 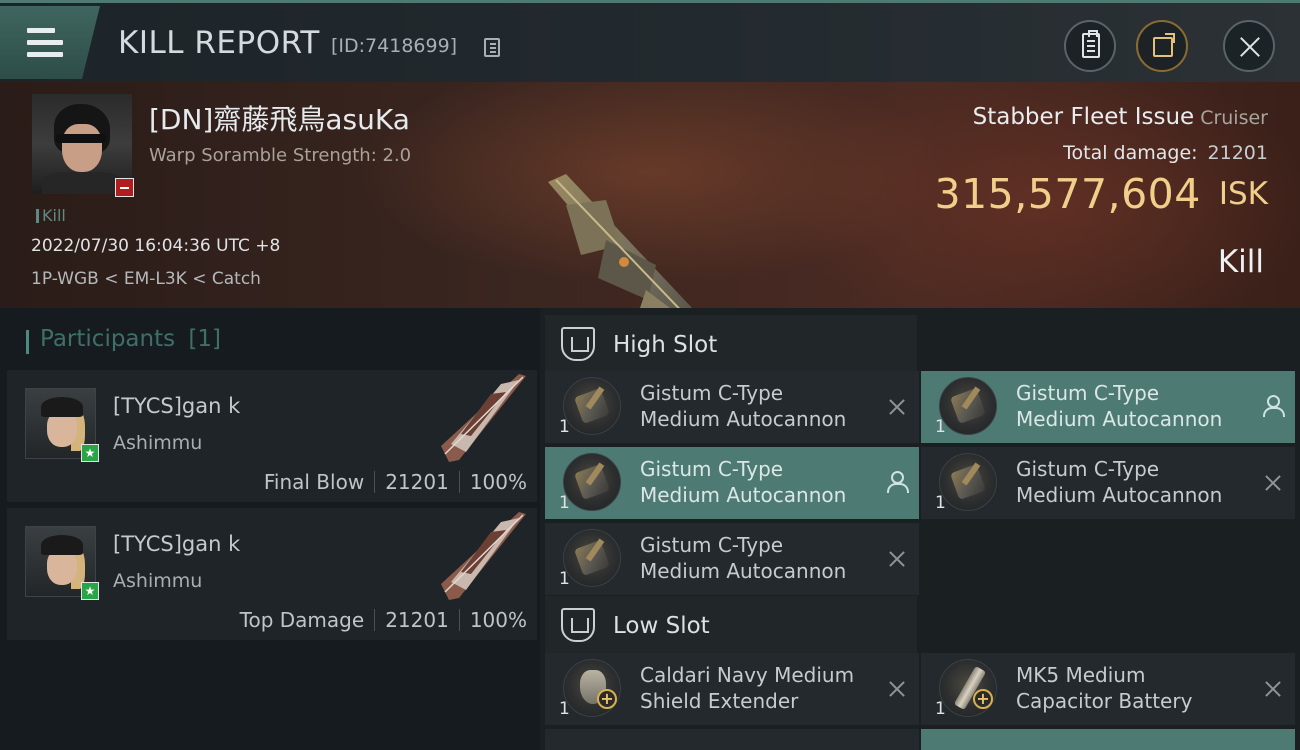 What do you see at coordinates (1084, 117) in the screenshot?
I see `ship-name: Stabber Fleet Issue` at bounding box center [1084, 117].